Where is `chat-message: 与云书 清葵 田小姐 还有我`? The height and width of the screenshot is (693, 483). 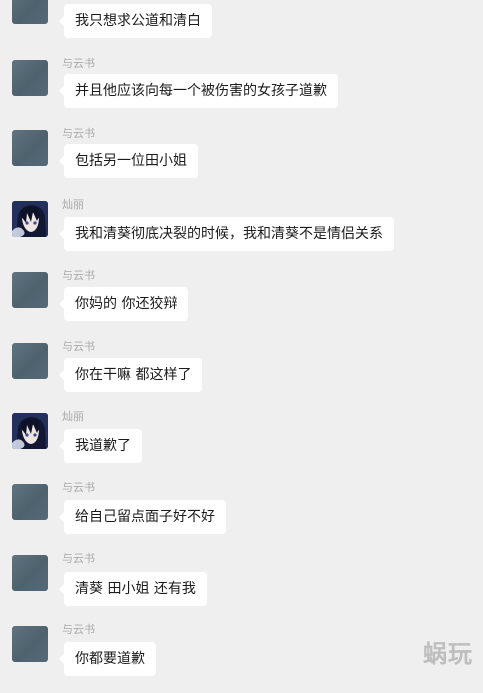 chat-message: 与云书 清葵 田小姐 还有我 is located at coordinates (241, 587).